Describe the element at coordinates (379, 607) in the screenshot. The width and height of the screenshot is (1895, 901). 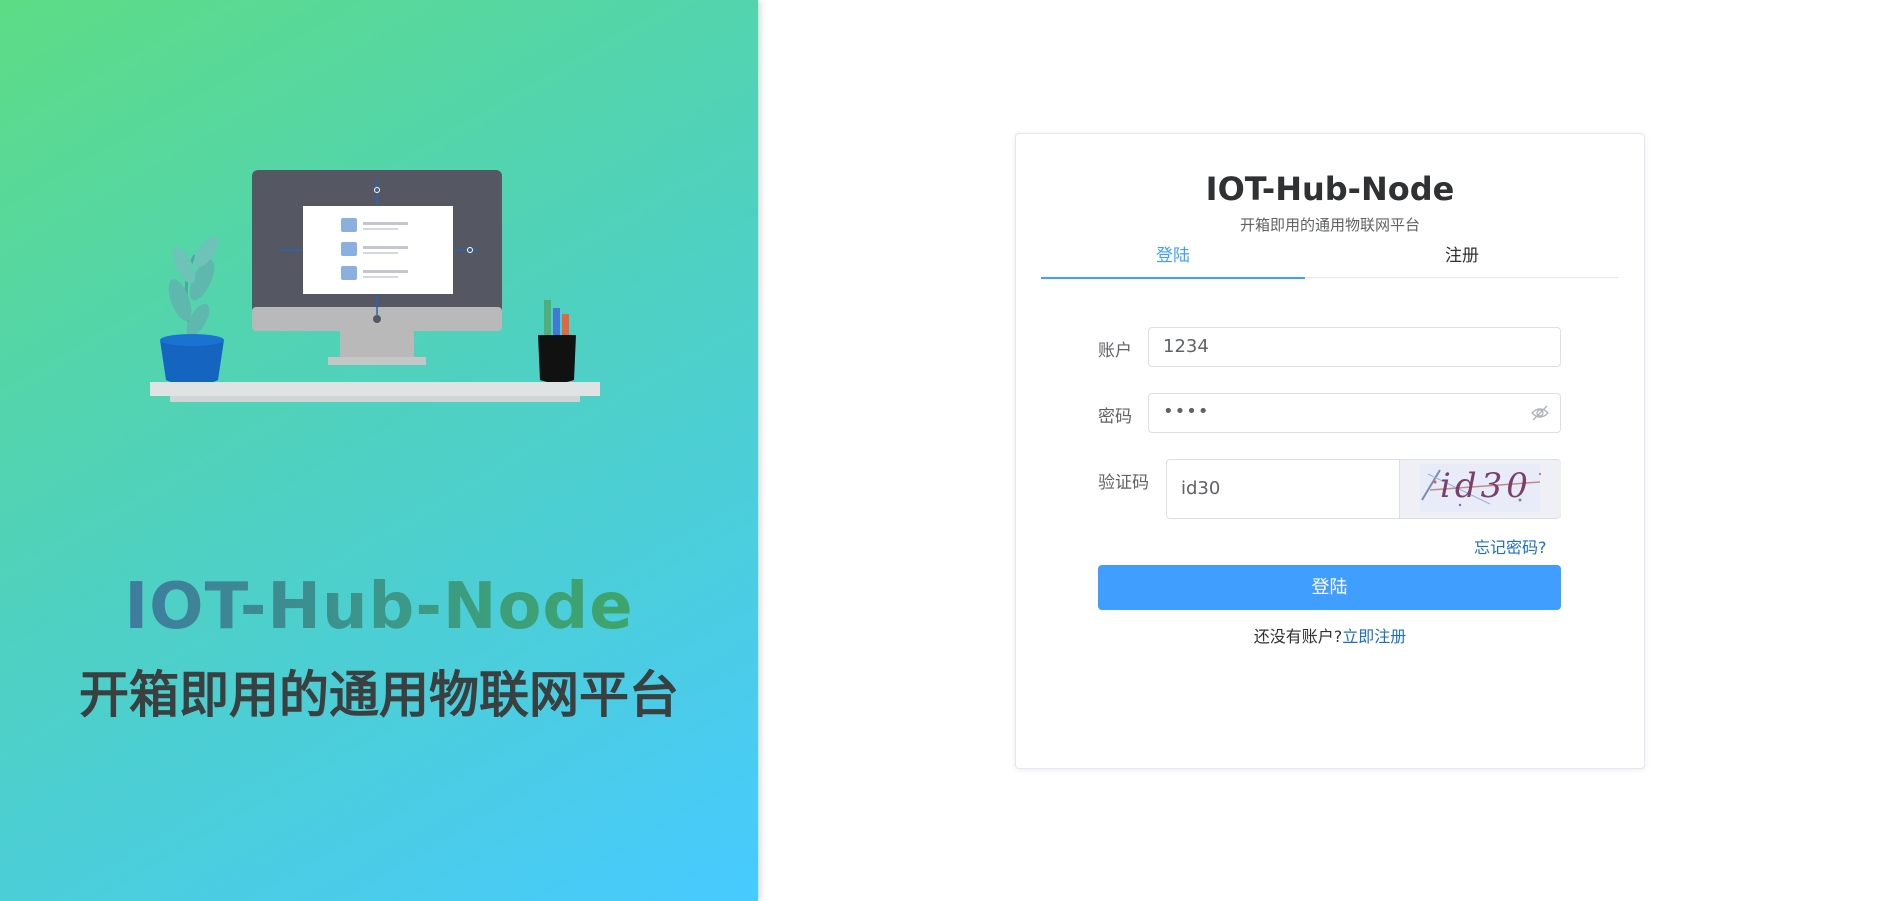
I see `brand-title: IOT-Hub-Node` at that location.